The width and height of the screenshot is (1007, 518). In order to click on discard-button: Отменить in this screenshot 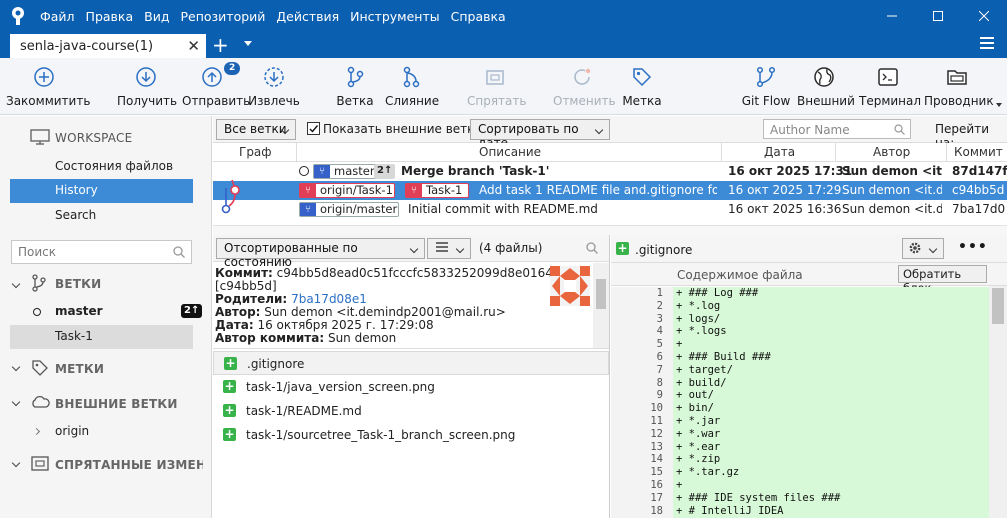, I will do `click(584, 87)`.